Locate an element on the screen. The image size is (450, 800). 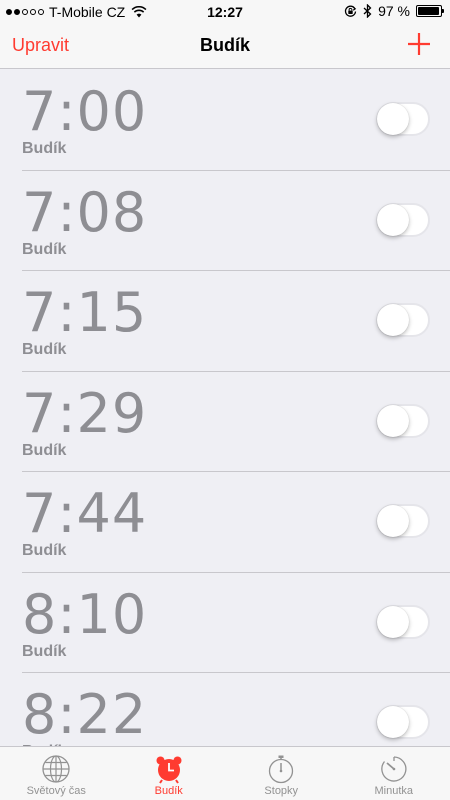
battery-fill is located at coordinates (429, 11).